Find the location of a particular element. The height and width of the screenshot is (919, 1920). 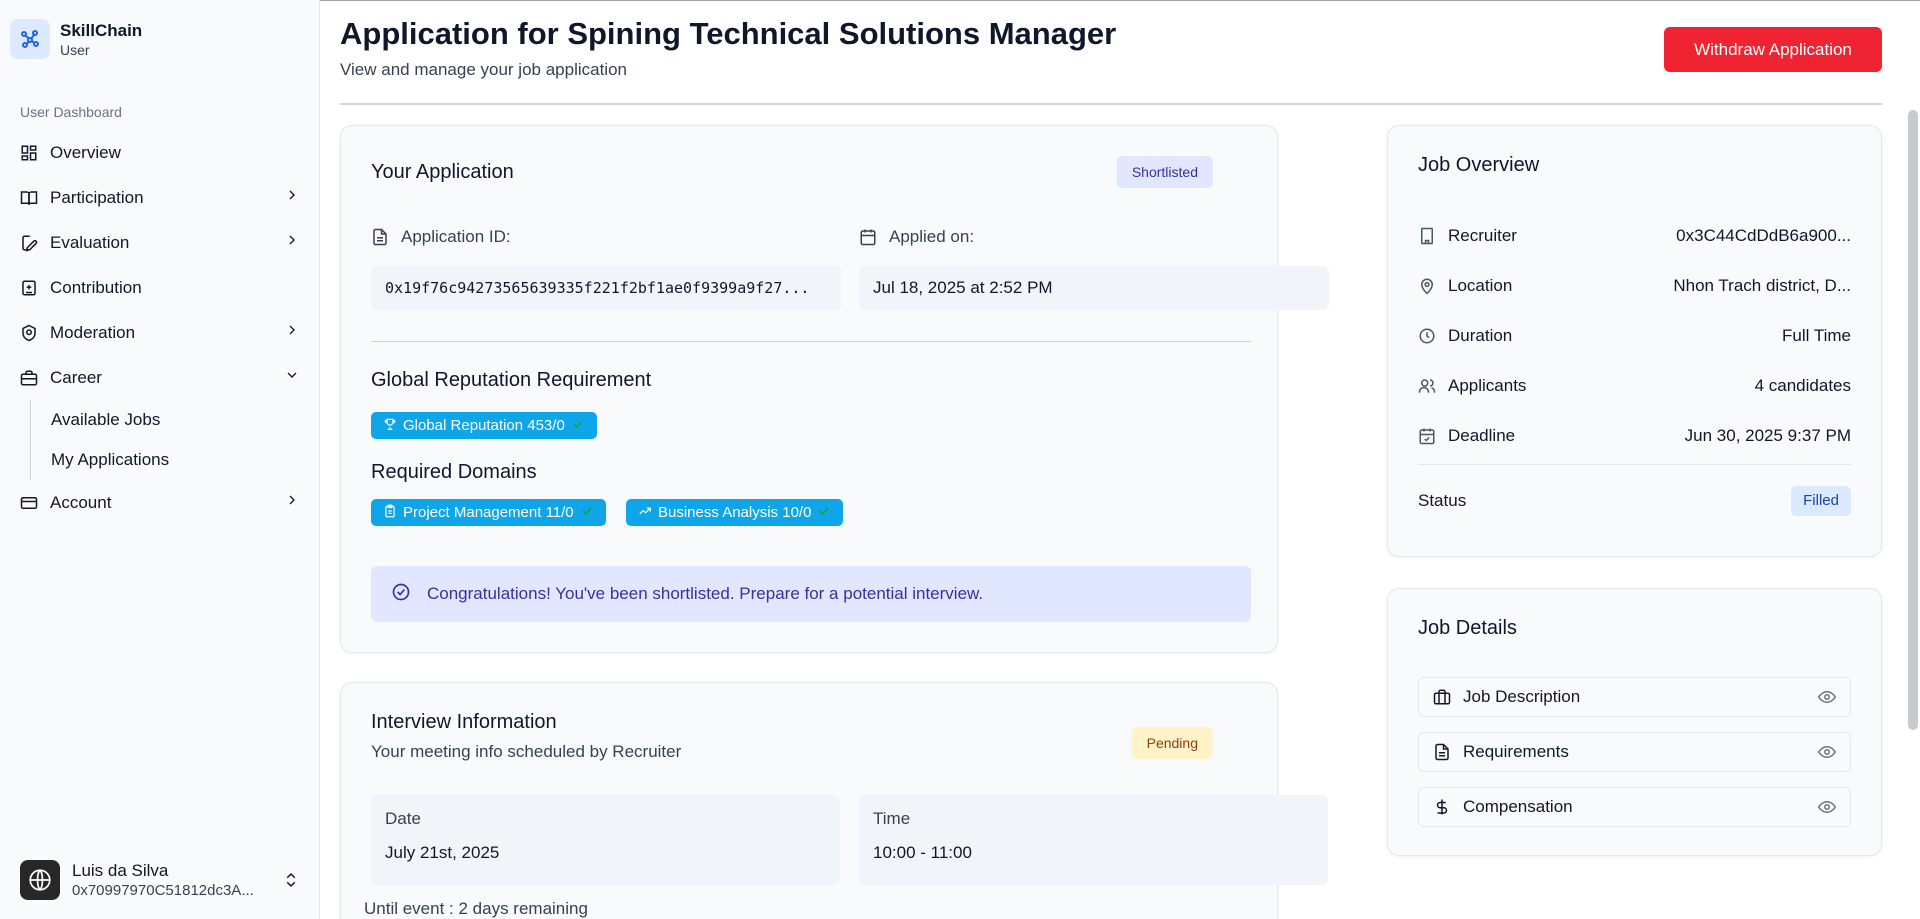

application-id-label: Application ID: is located at coordinates (441, 237).